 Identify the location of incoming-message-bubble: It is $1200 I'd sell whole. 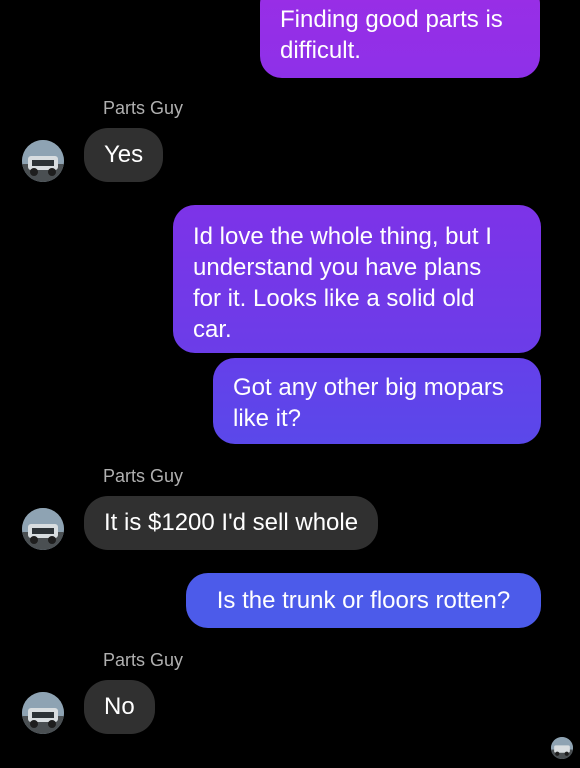
(231, 523).